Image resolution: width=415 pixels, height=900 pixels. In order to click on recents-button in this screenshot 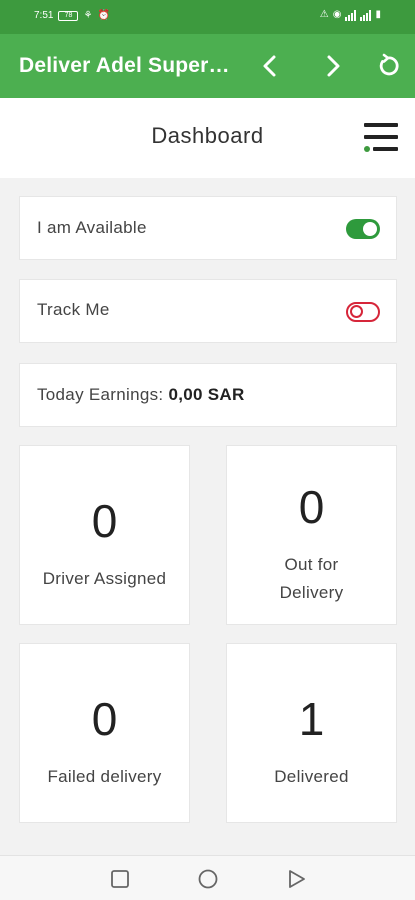, I will do `click(120, 879)`.